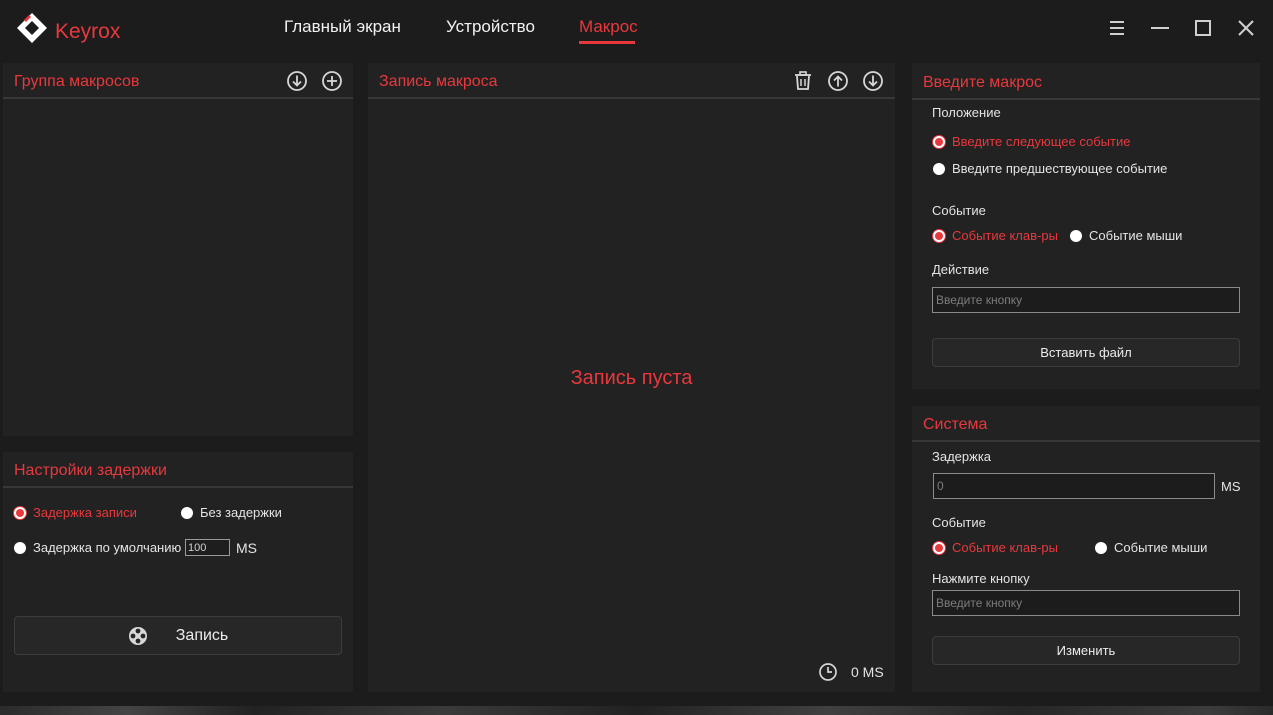 The height and width of the screenshot is (715, 1273). Describe the element at coordinates (1086, 300) in the screenshot. I see `action-key-input` at that location.